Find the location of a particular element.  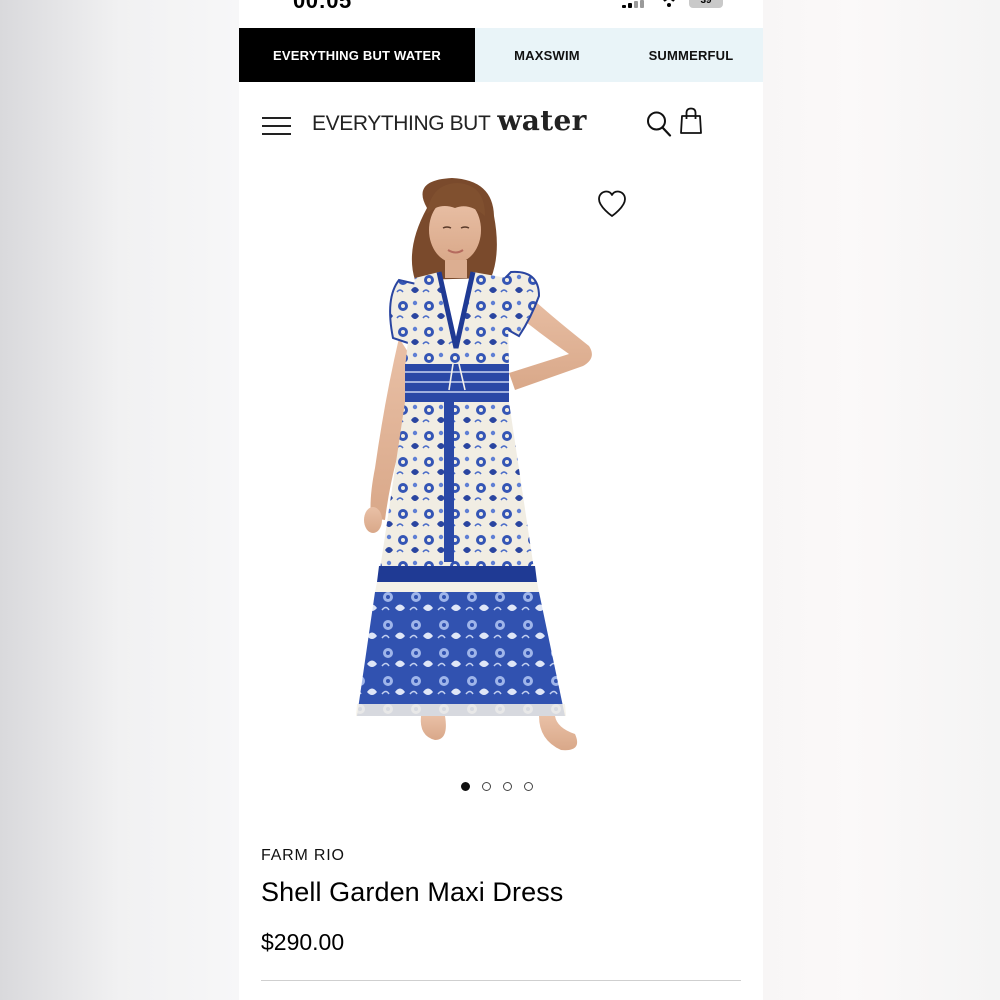

battery-icon: 39 is located at coordinates (706, 4).